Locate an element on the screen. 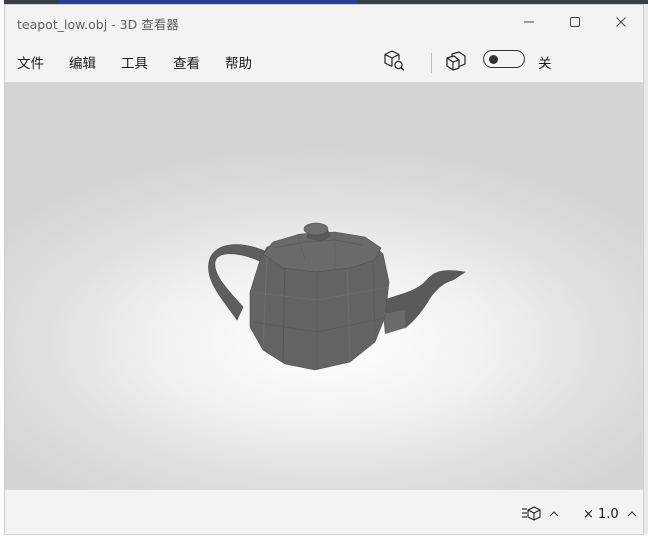 This screenshot has height=539, width=648. menu-tools: 工具 is located at coordinates (134, 62).